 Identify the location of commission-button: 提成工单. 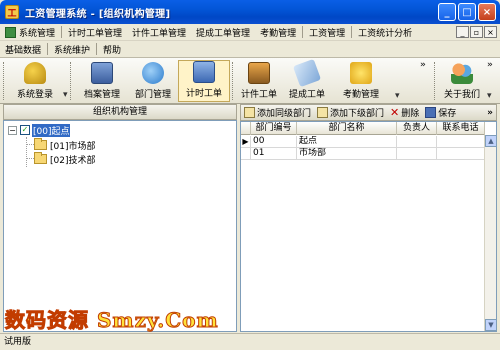
(307, 80).